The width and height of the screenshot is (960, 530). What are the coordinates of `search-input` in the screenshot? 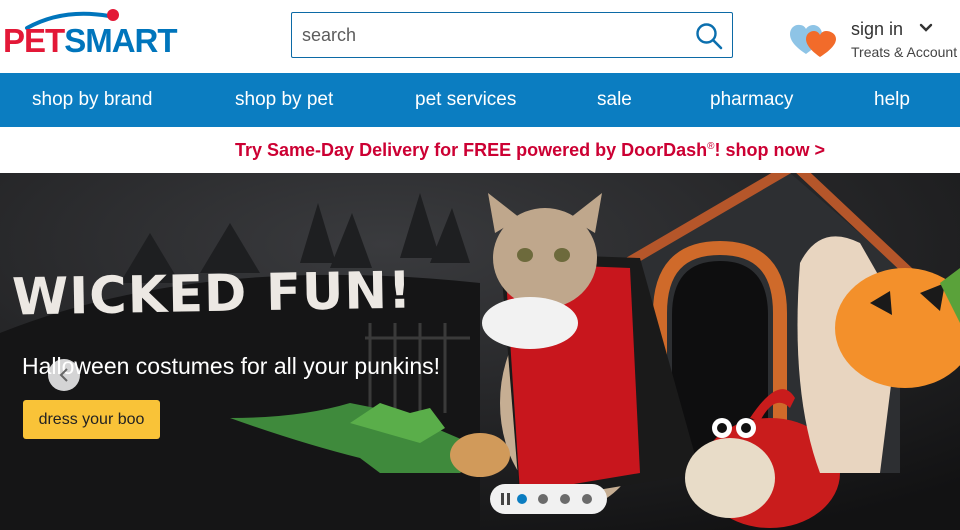 It's located at (492, 35).